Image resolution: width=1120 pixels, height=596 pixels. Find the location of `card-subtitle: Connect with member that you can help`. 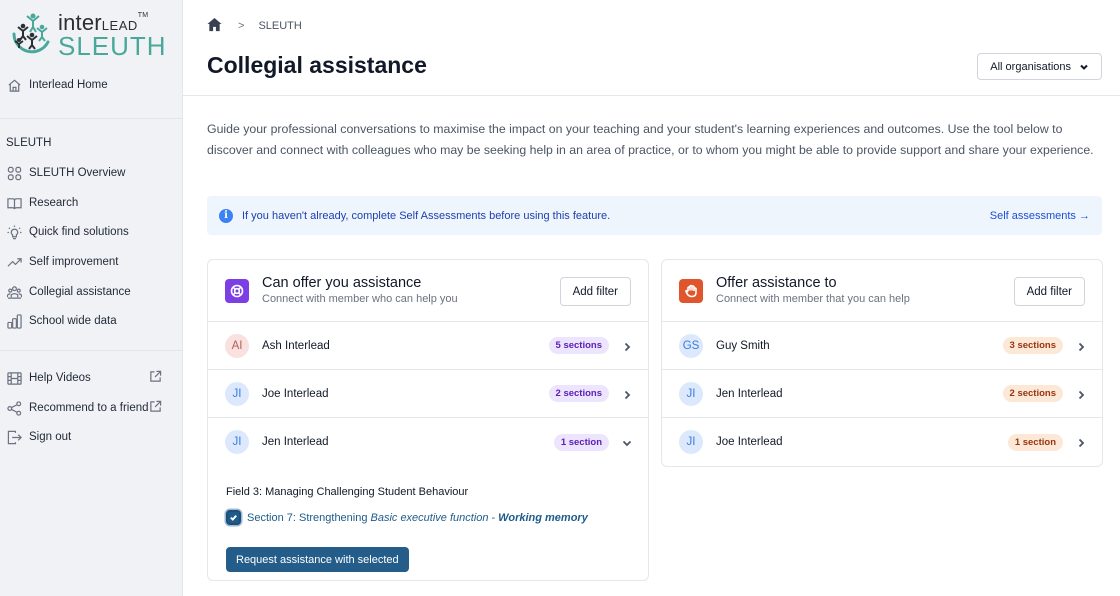

card-subtitle: Connect with member that you can help is located at coordinates (813, 299).